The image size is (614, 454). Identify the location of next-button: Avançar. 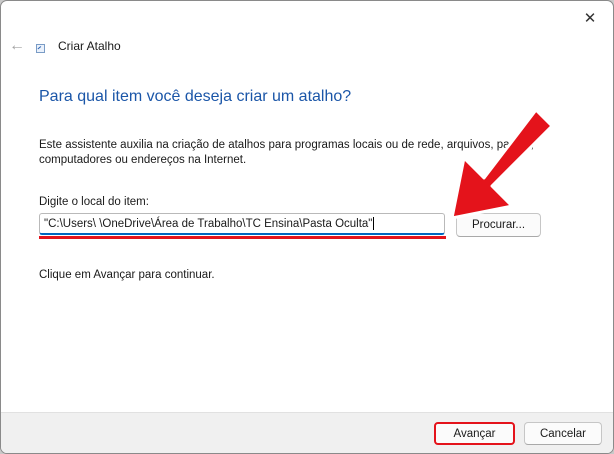
(474, 433).